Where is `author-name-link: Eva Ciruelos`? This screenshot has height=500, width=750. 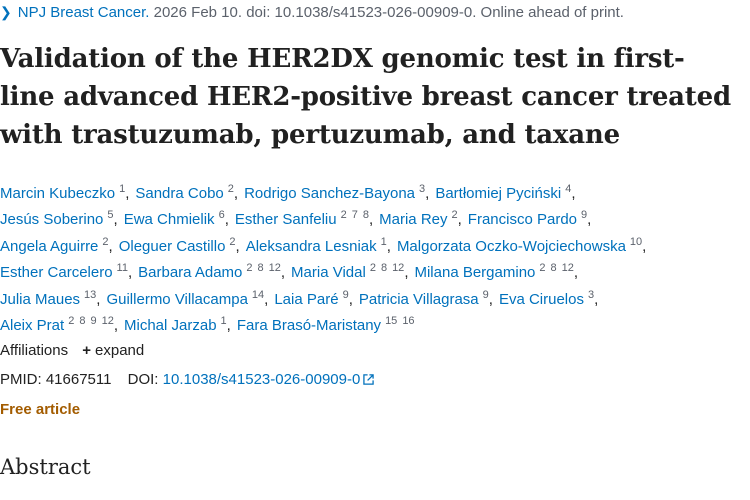 author-name-link: Eva Ciruelos is located at coordinates (541, 299).